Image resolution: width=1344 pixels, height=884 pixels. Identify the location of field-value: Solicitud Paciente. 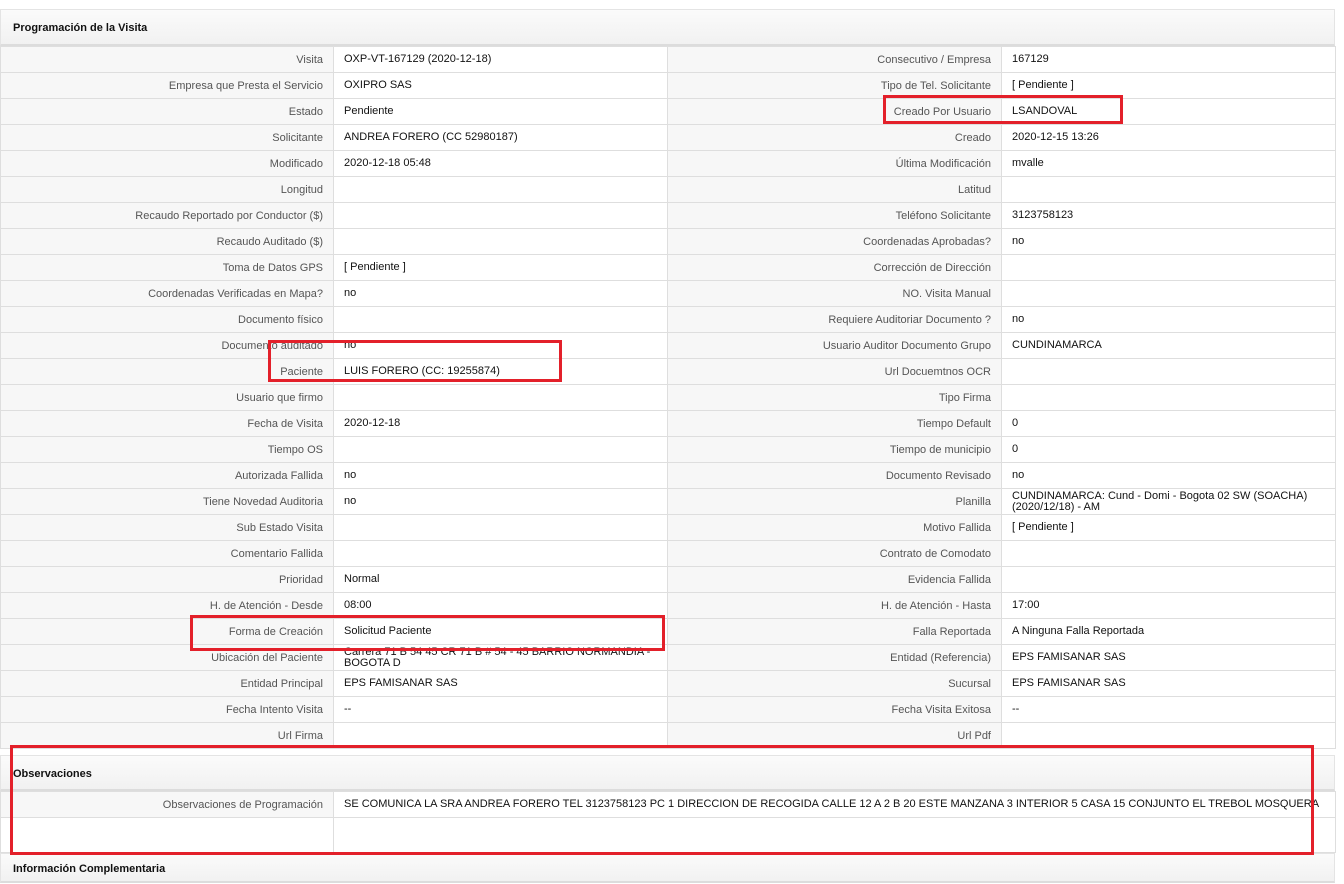
(500, 631).